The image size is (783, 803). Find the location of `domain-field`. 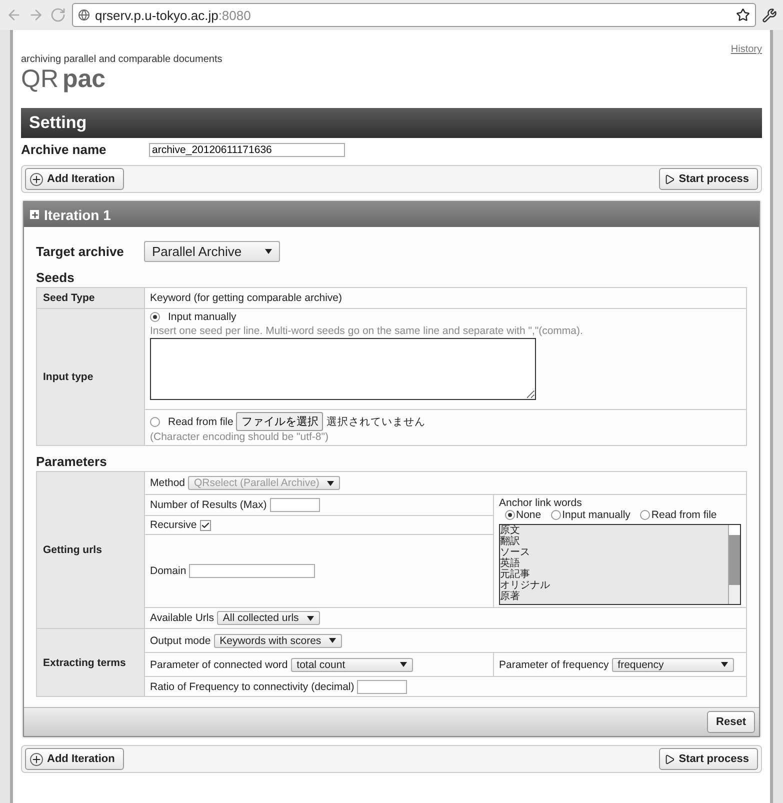

domain-field is located at coordinates (252, 571).